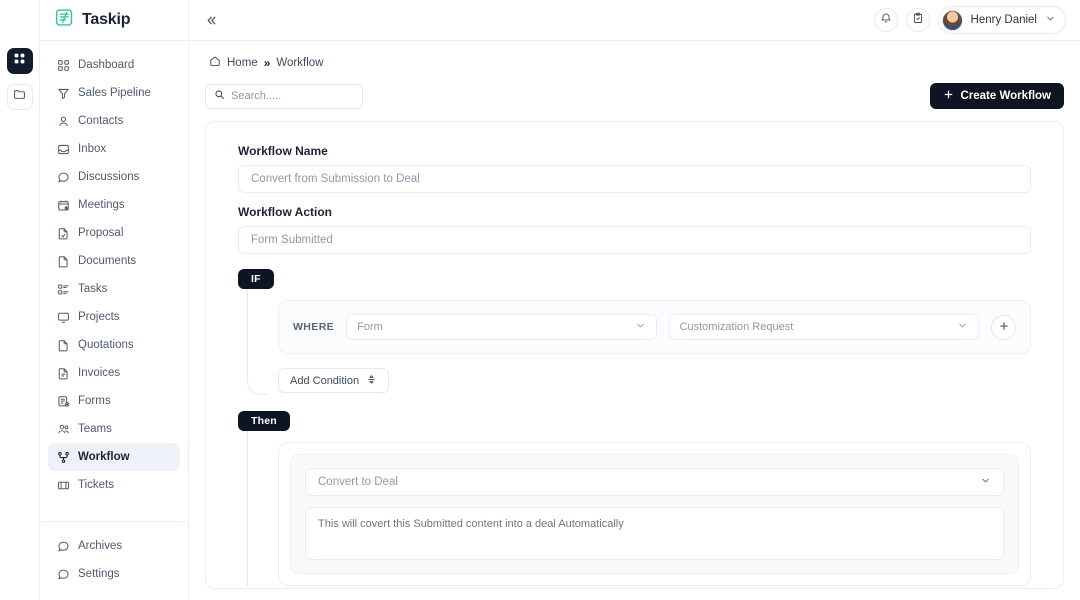 The height and width of the screenshot is (600, 1080). Describe the element at coordinates (63, 261) in the screenshot. I see `file-document-icon` at that location.